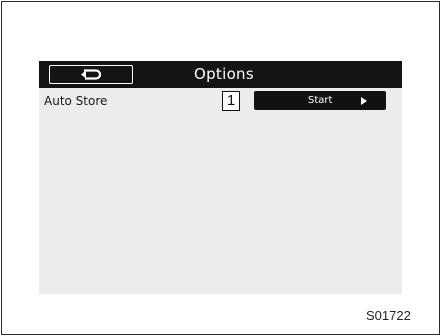  Describe the element at coordinates (224, 74) in the screenshot. I see `page-title: Options` at that location.